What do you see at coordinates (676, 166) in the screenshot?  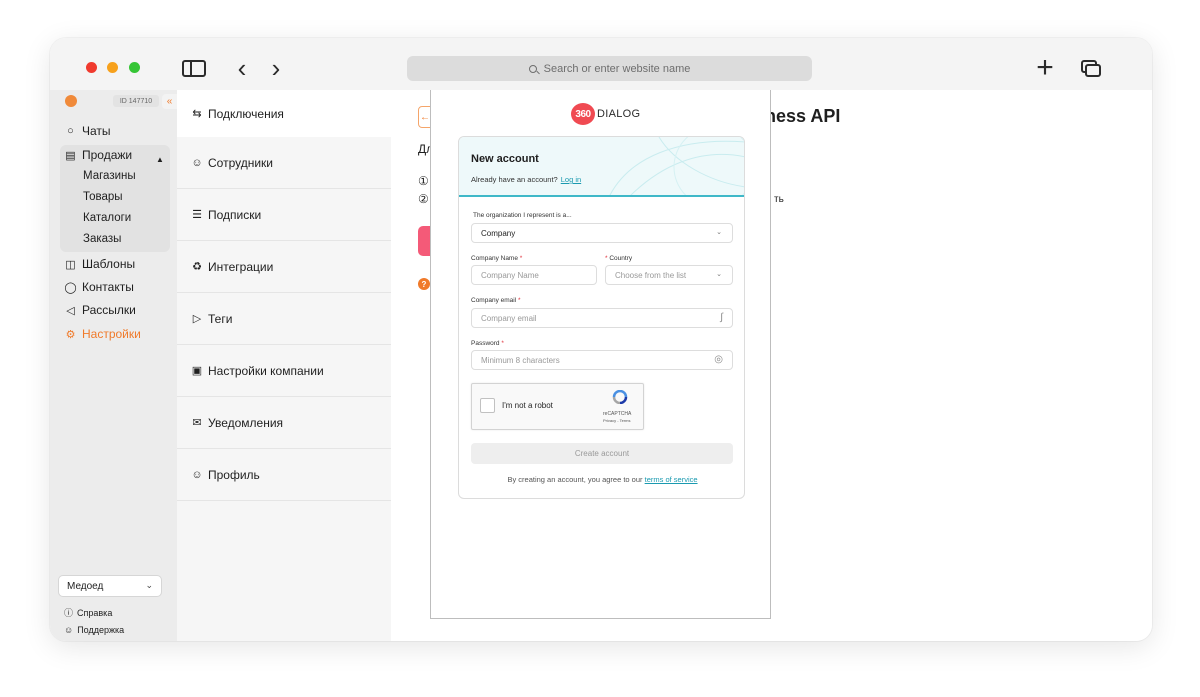 I see `header-decoration` at bounding box center [676, 166].